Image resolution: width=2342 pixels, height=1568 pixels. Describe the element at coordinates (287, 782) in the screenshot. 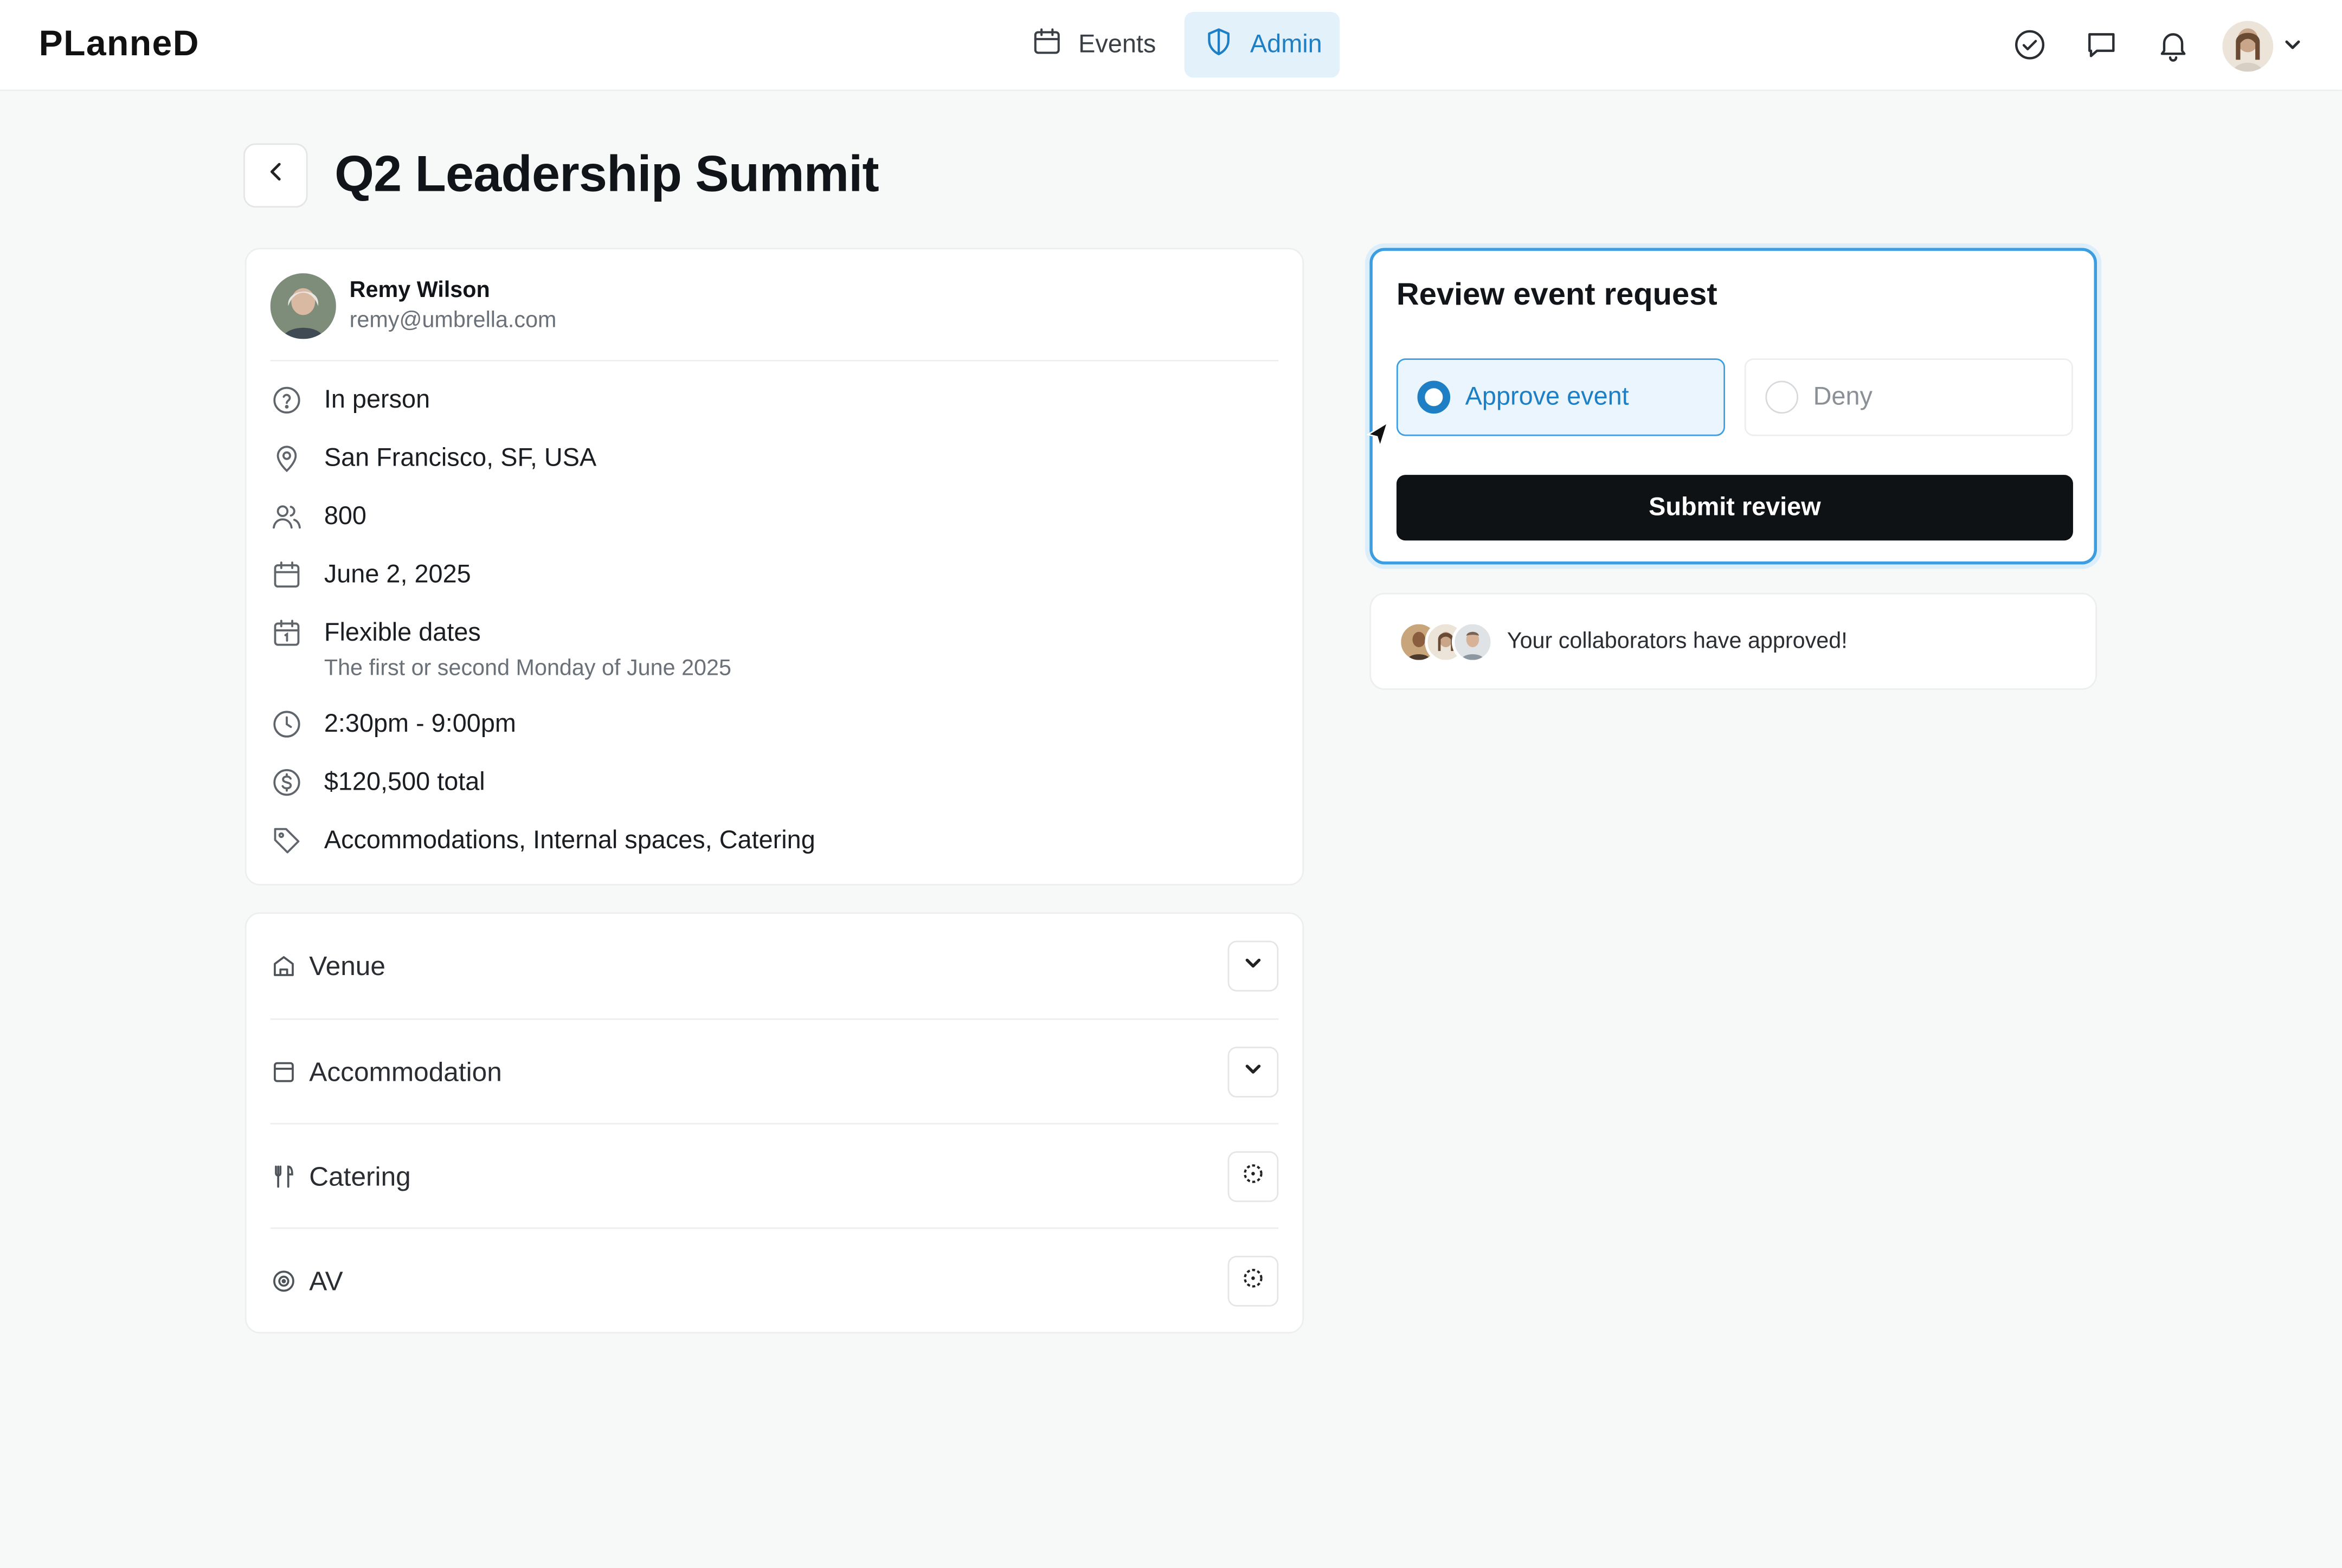

I see `dollar-circle-icon` at that location.